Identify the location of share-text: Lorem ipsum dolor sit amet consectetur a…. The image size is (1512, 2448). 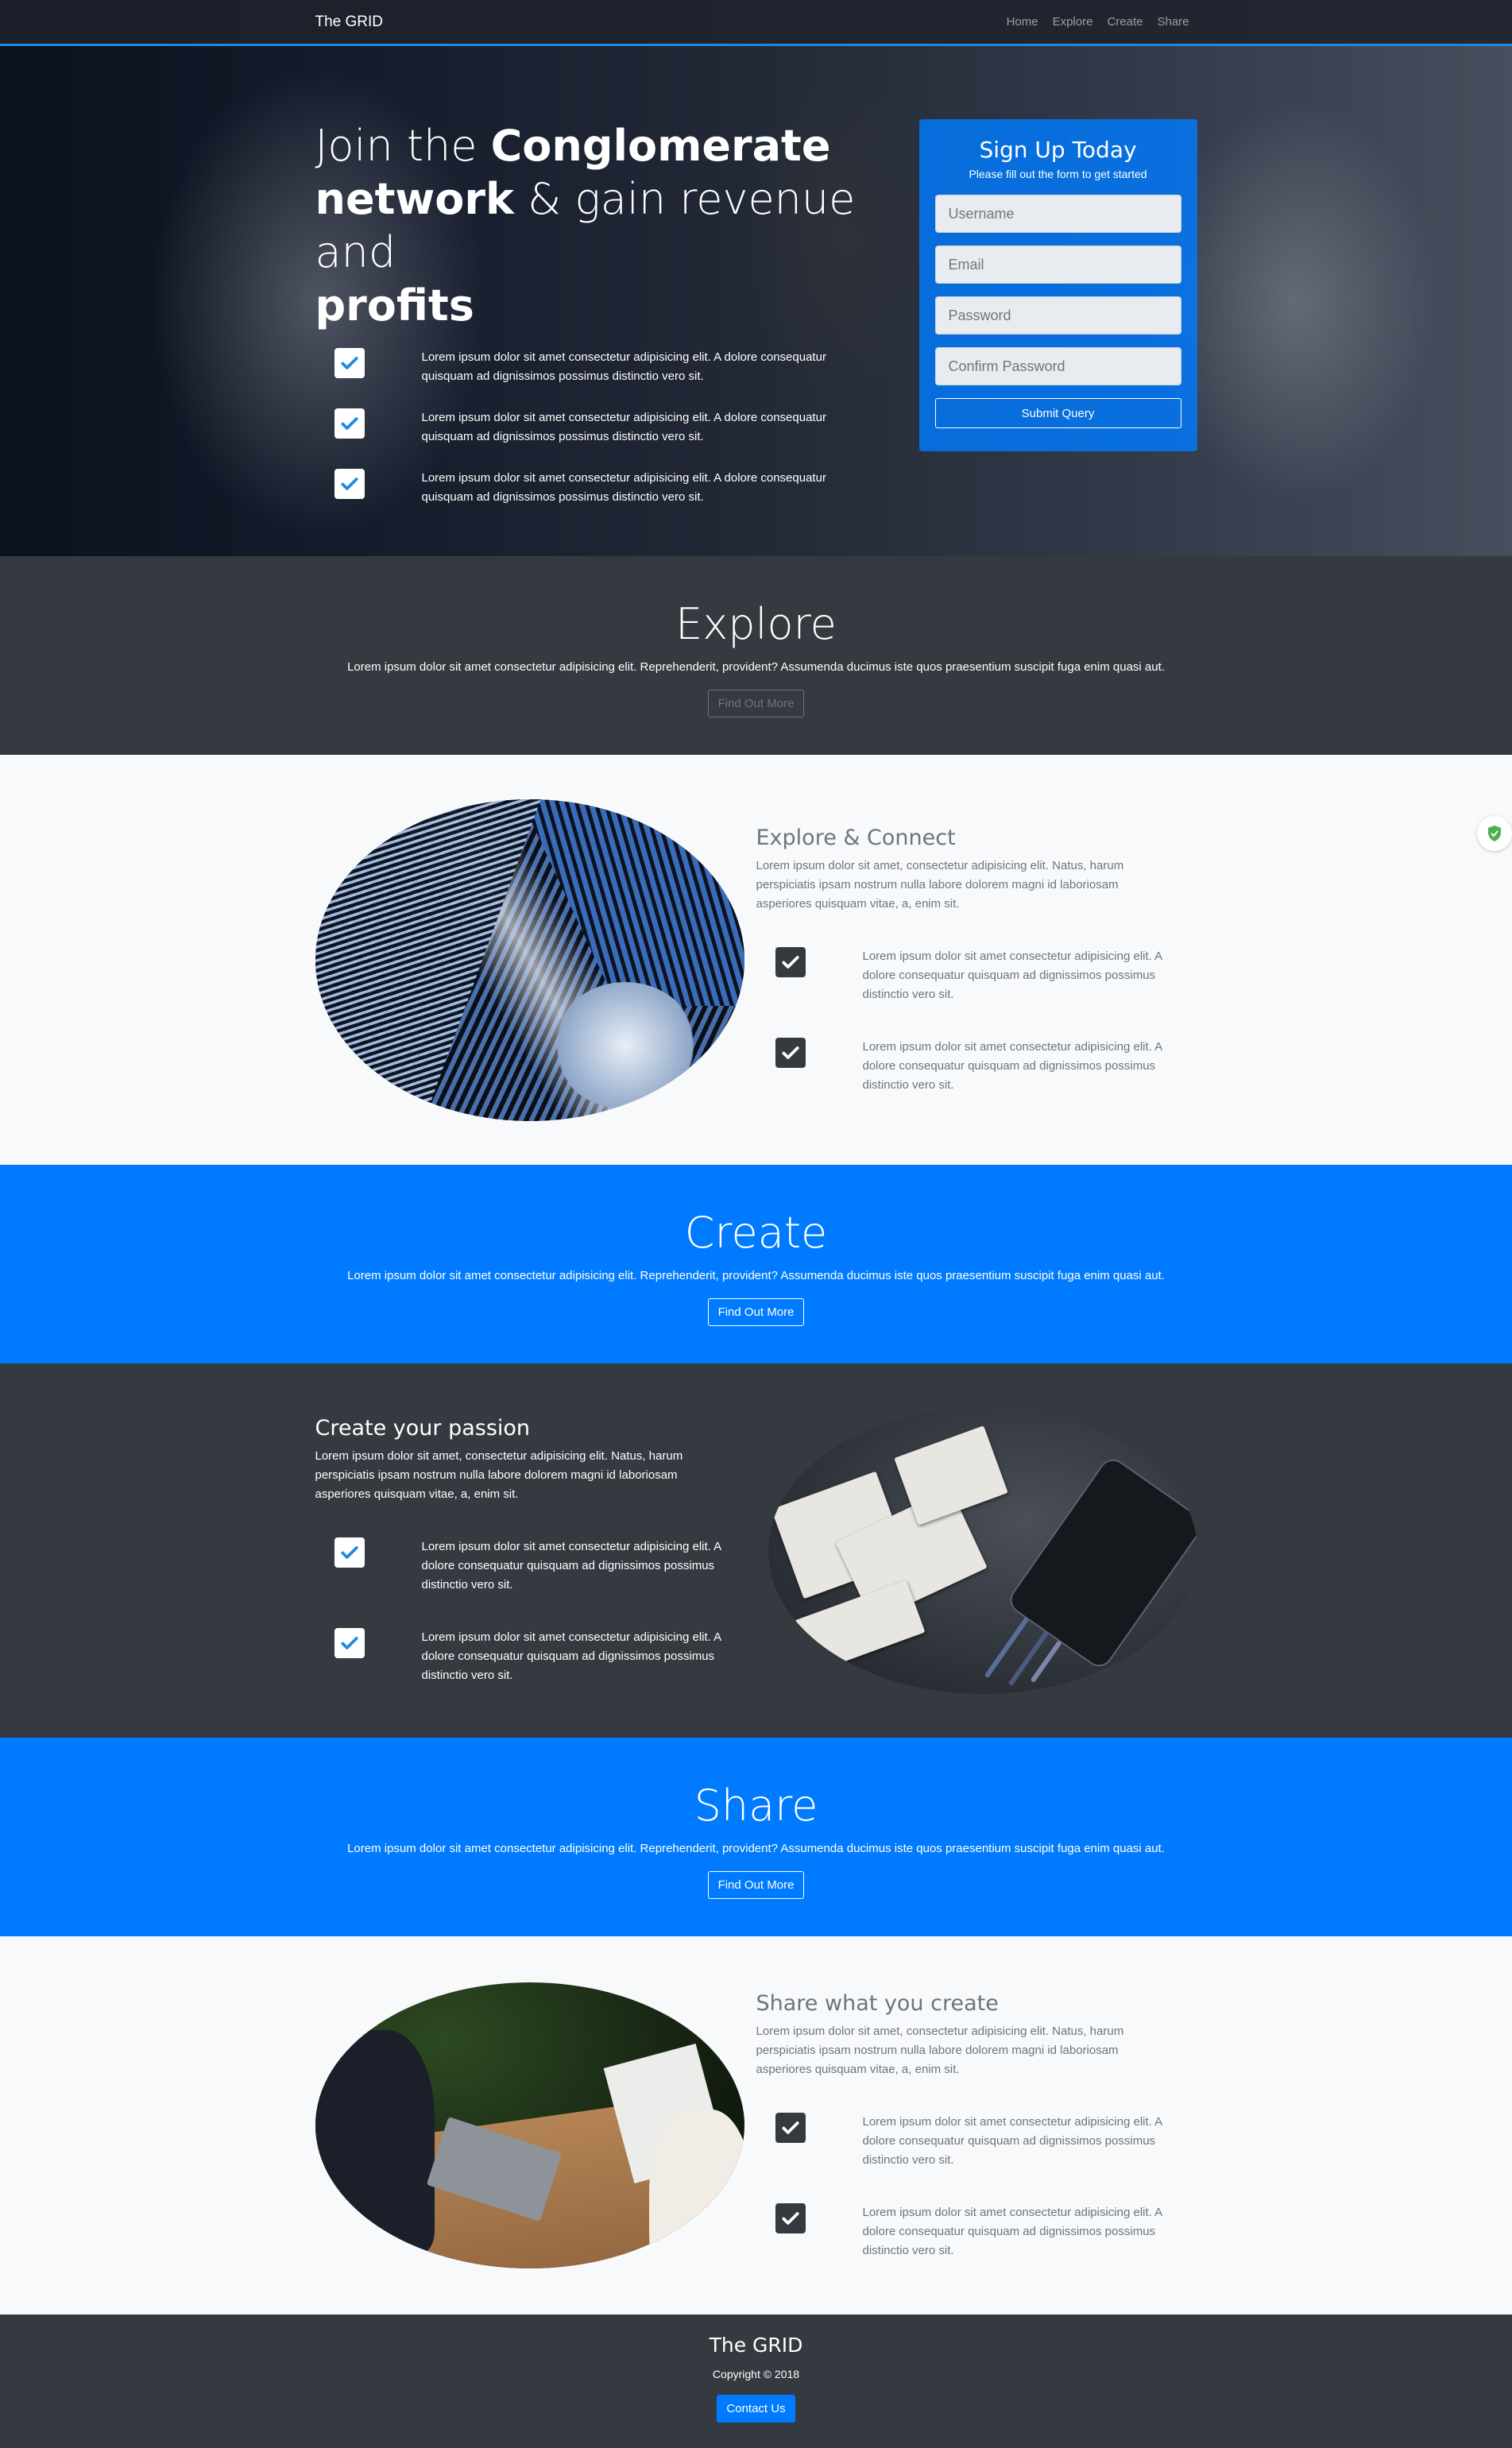
(756, 1848).